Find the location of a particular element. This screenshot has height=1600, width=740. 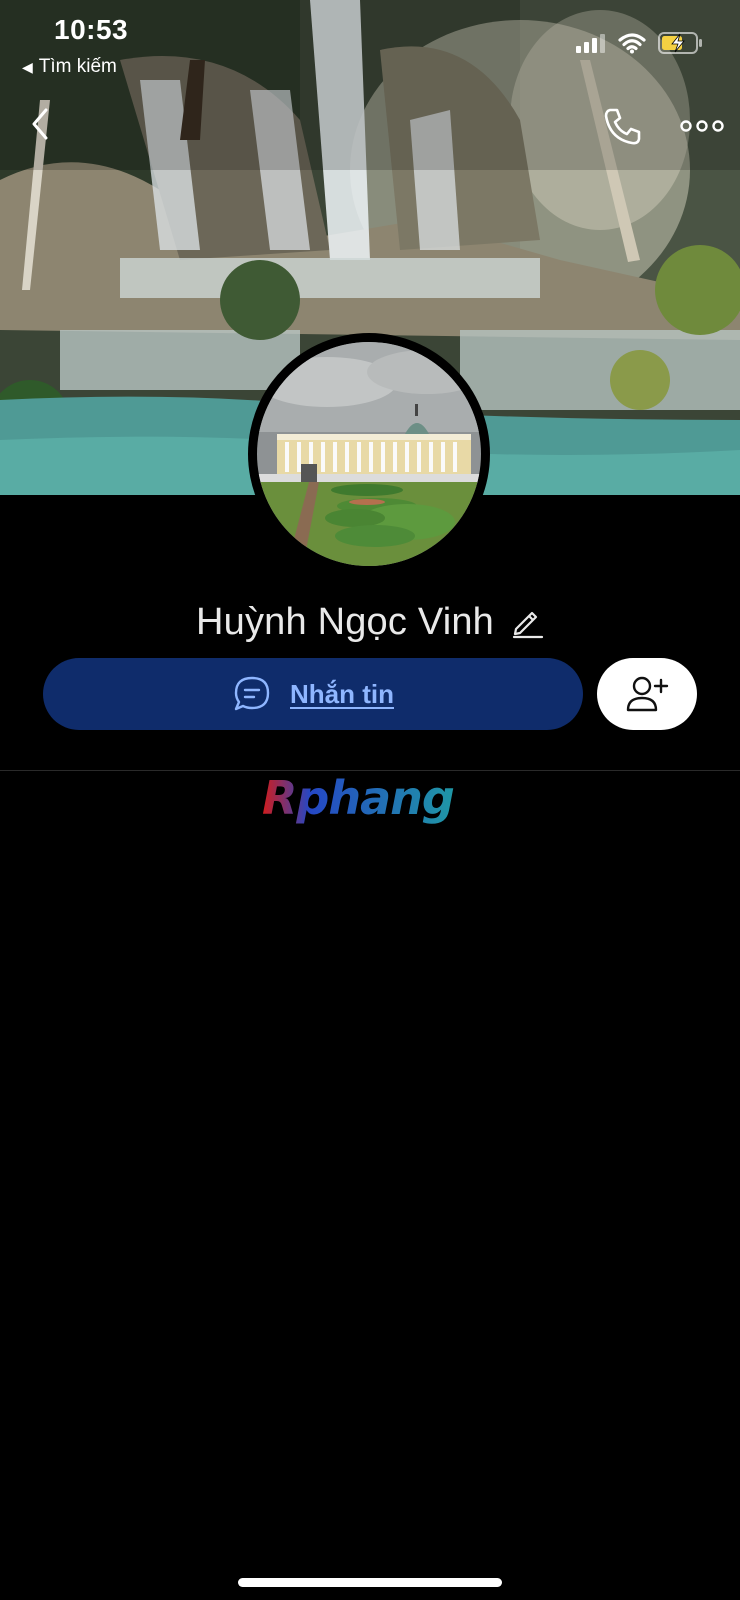

phone-icon is located at coordinates (622, 126).